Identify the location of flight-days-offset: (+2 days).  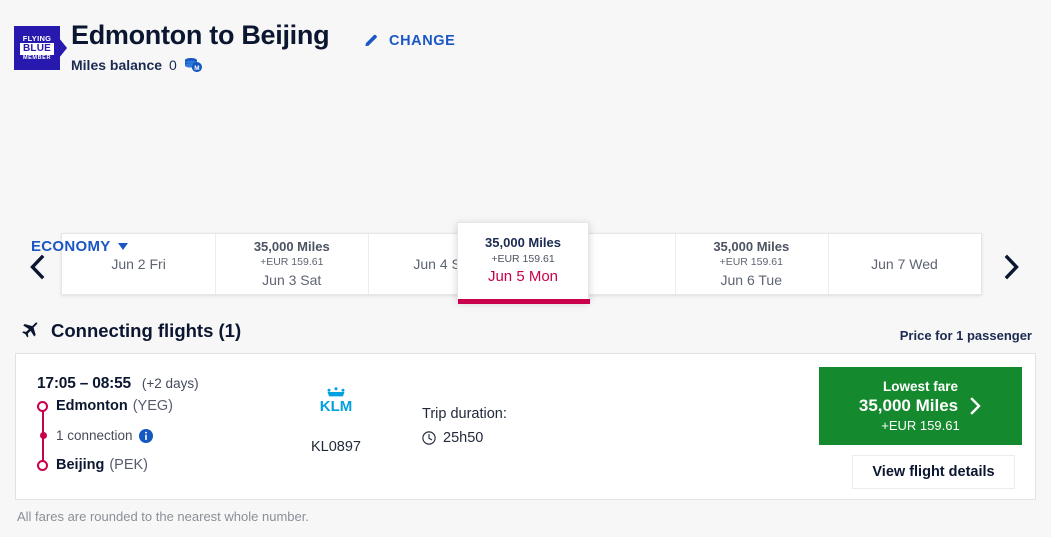
(170, 383).